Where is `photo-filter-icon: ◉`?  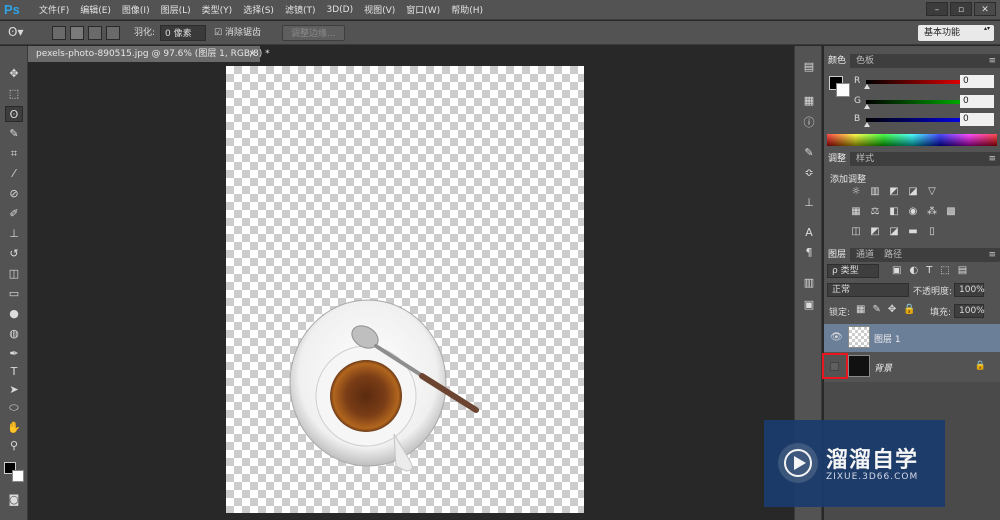 photo-filter-icon: ◉ is located at coordinates (913, 212).